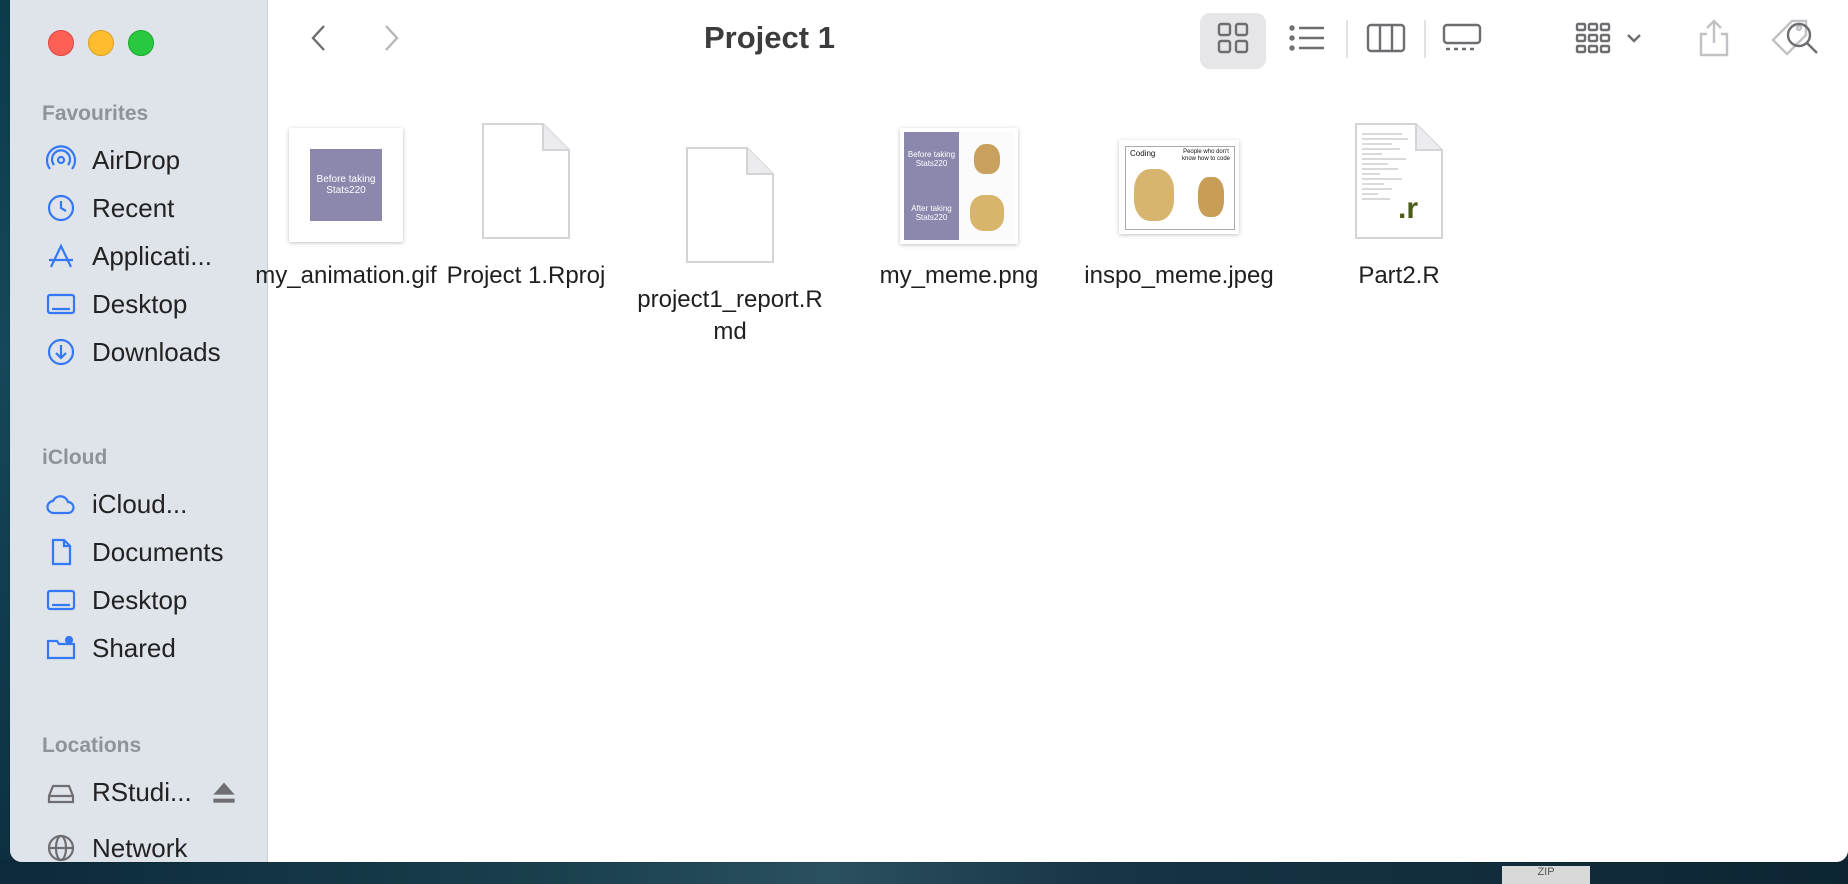  I want to click on list-view-button, so click(1307, 40).